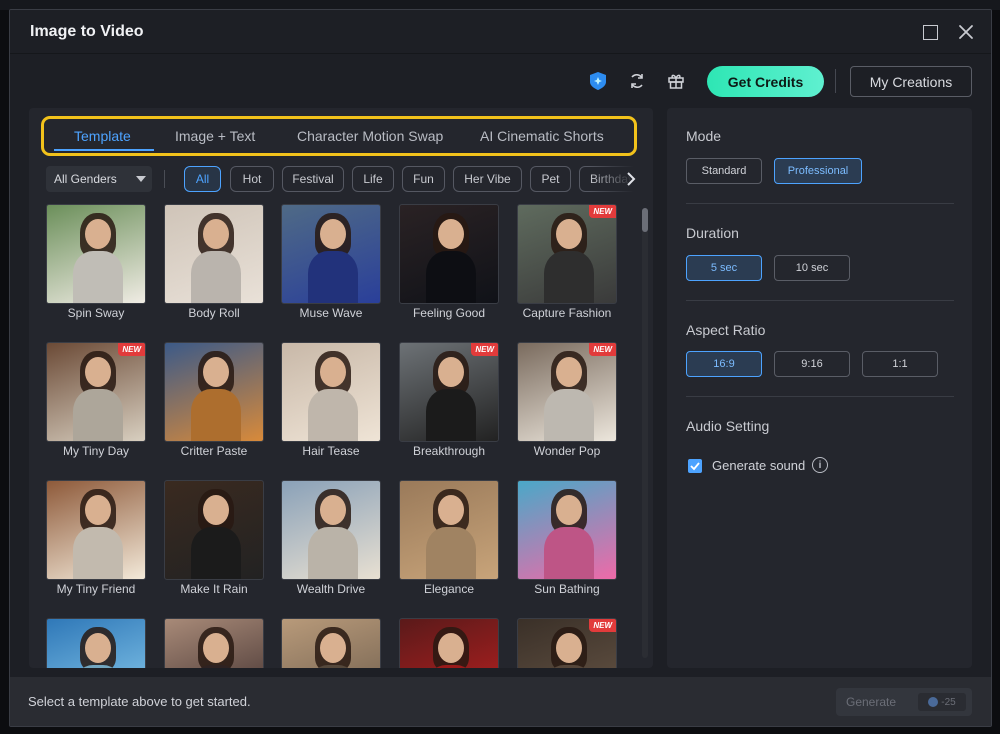 This screenshot has height=734, width=1000. I want to click on chip-all: All, so click(202, 179).